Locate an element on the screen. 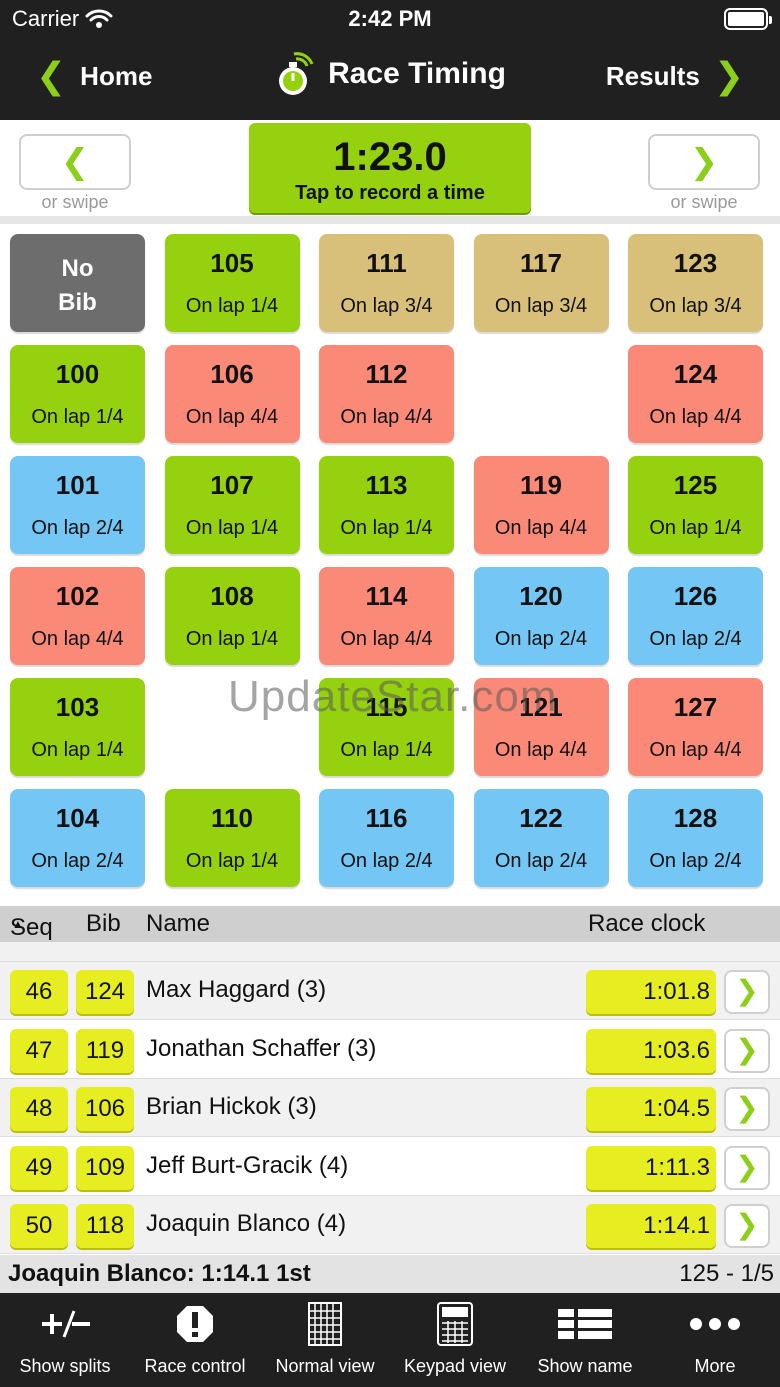  bib-number: 122 is located at coordinates (541, 818).